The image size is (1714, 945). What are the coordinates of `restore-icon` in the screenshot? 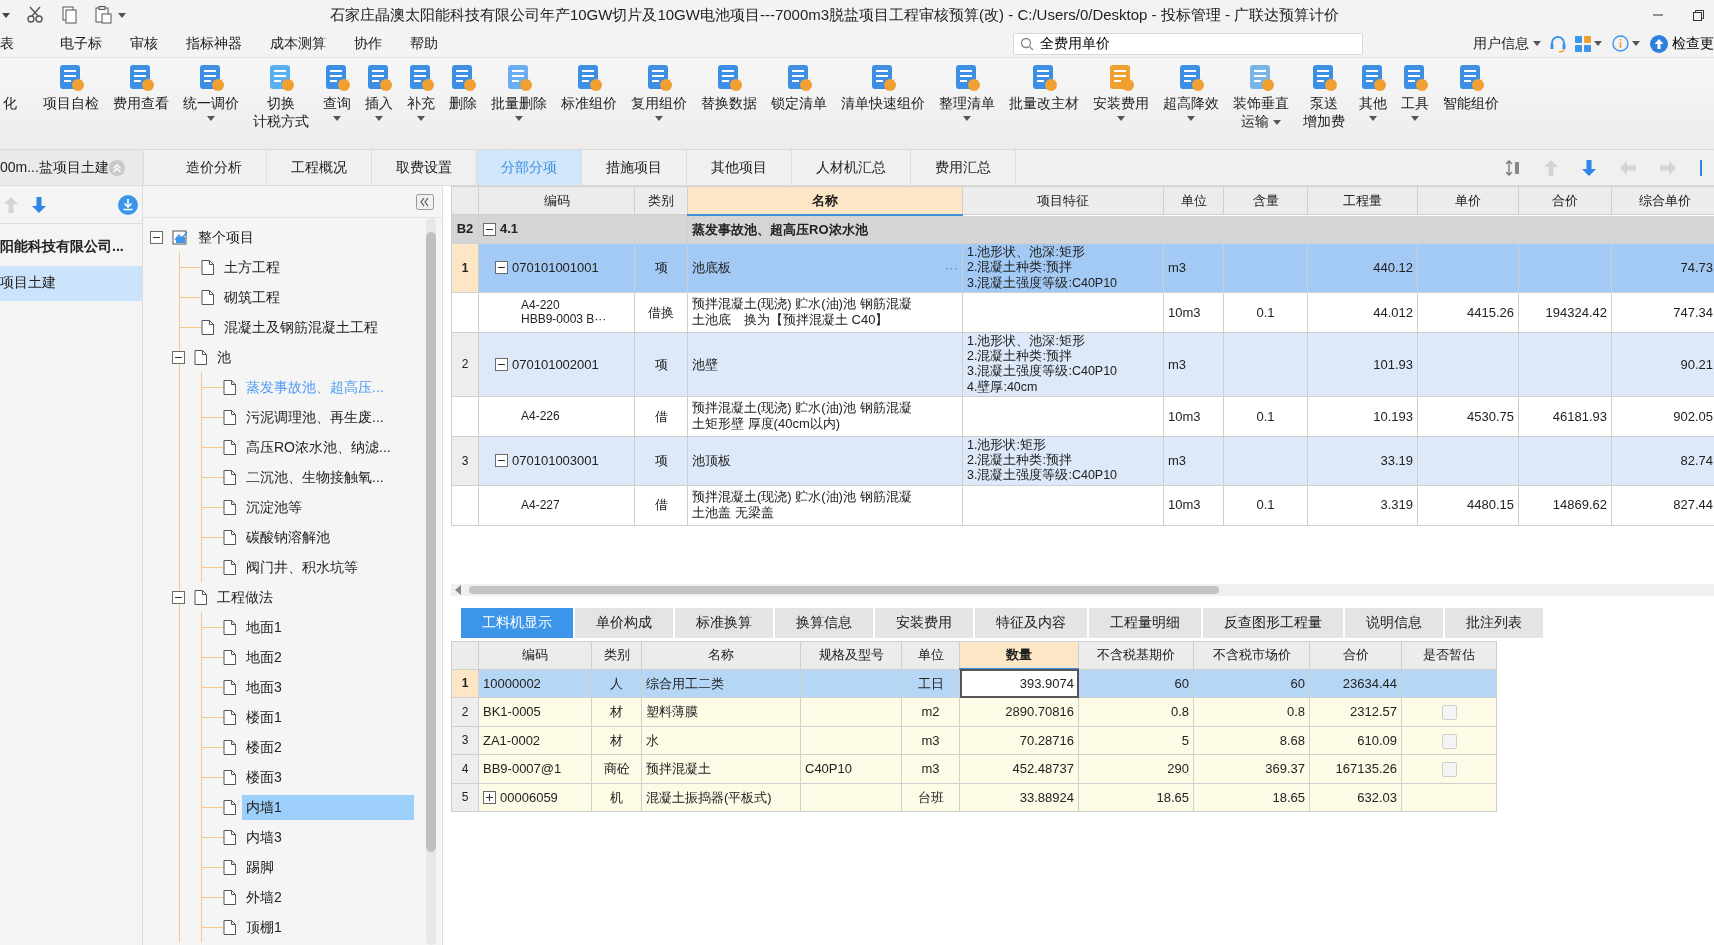 It's located at (1698, 15).